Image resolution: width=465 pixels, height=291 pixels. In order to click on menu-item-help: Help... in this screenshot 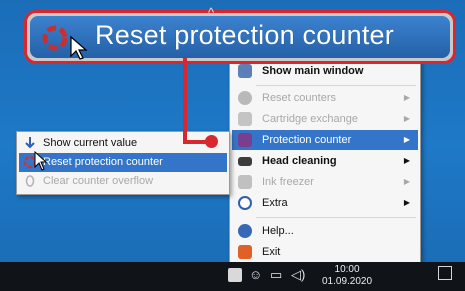, I will do `click(325, 231)`.